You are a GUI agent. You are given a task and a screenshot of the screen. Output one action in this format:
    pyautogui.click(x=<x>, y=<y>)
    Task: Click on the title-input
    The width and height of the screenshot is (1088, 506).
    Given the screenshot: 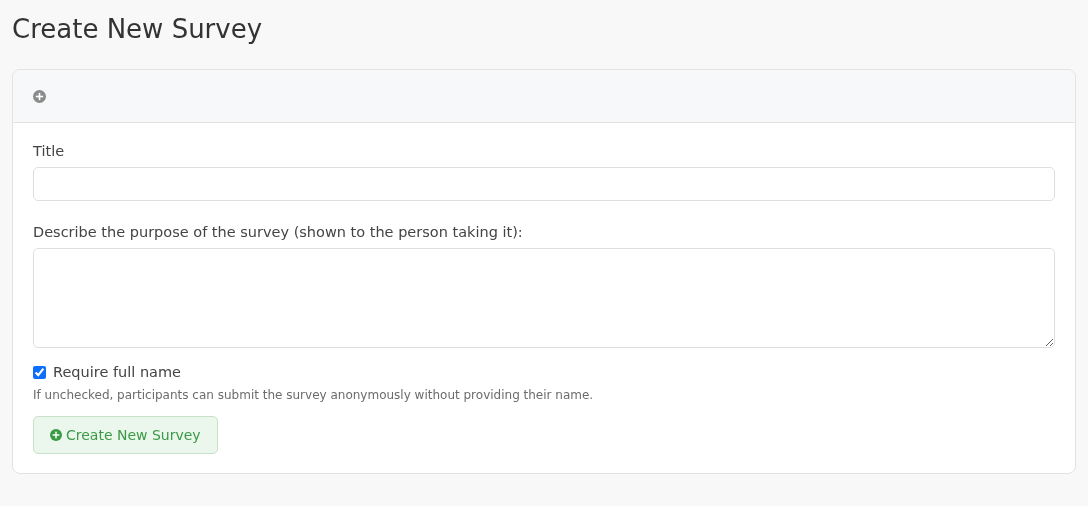 What is the action you would take?
    pyautogui.click(x=544, y=184)
    